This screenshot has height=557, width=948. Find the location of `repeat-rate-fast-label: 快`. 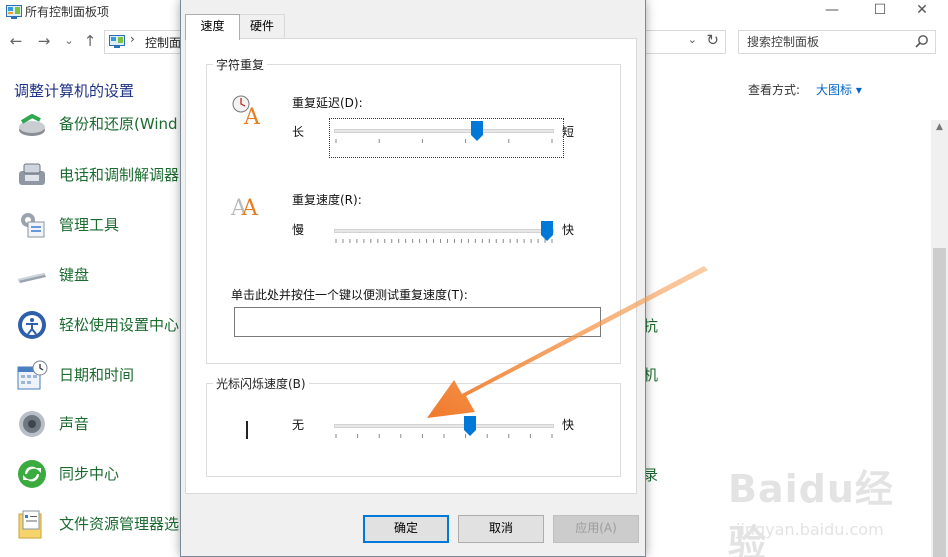

repeat-rate-fast-label: 快 is located at coordinates (568, 230).